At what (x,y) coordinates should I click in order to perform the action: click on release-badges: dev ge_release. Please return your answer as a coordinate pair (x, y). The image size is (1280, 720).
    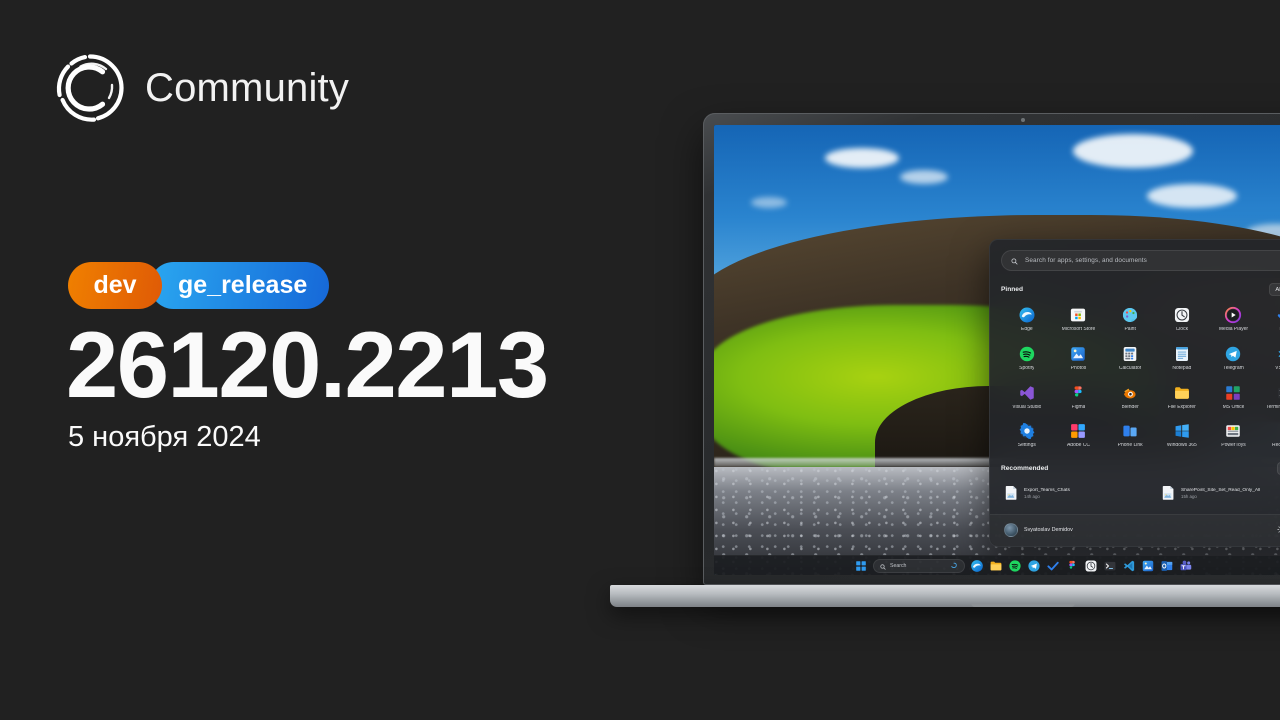
    Looking at the image, I should click on (199, 285).